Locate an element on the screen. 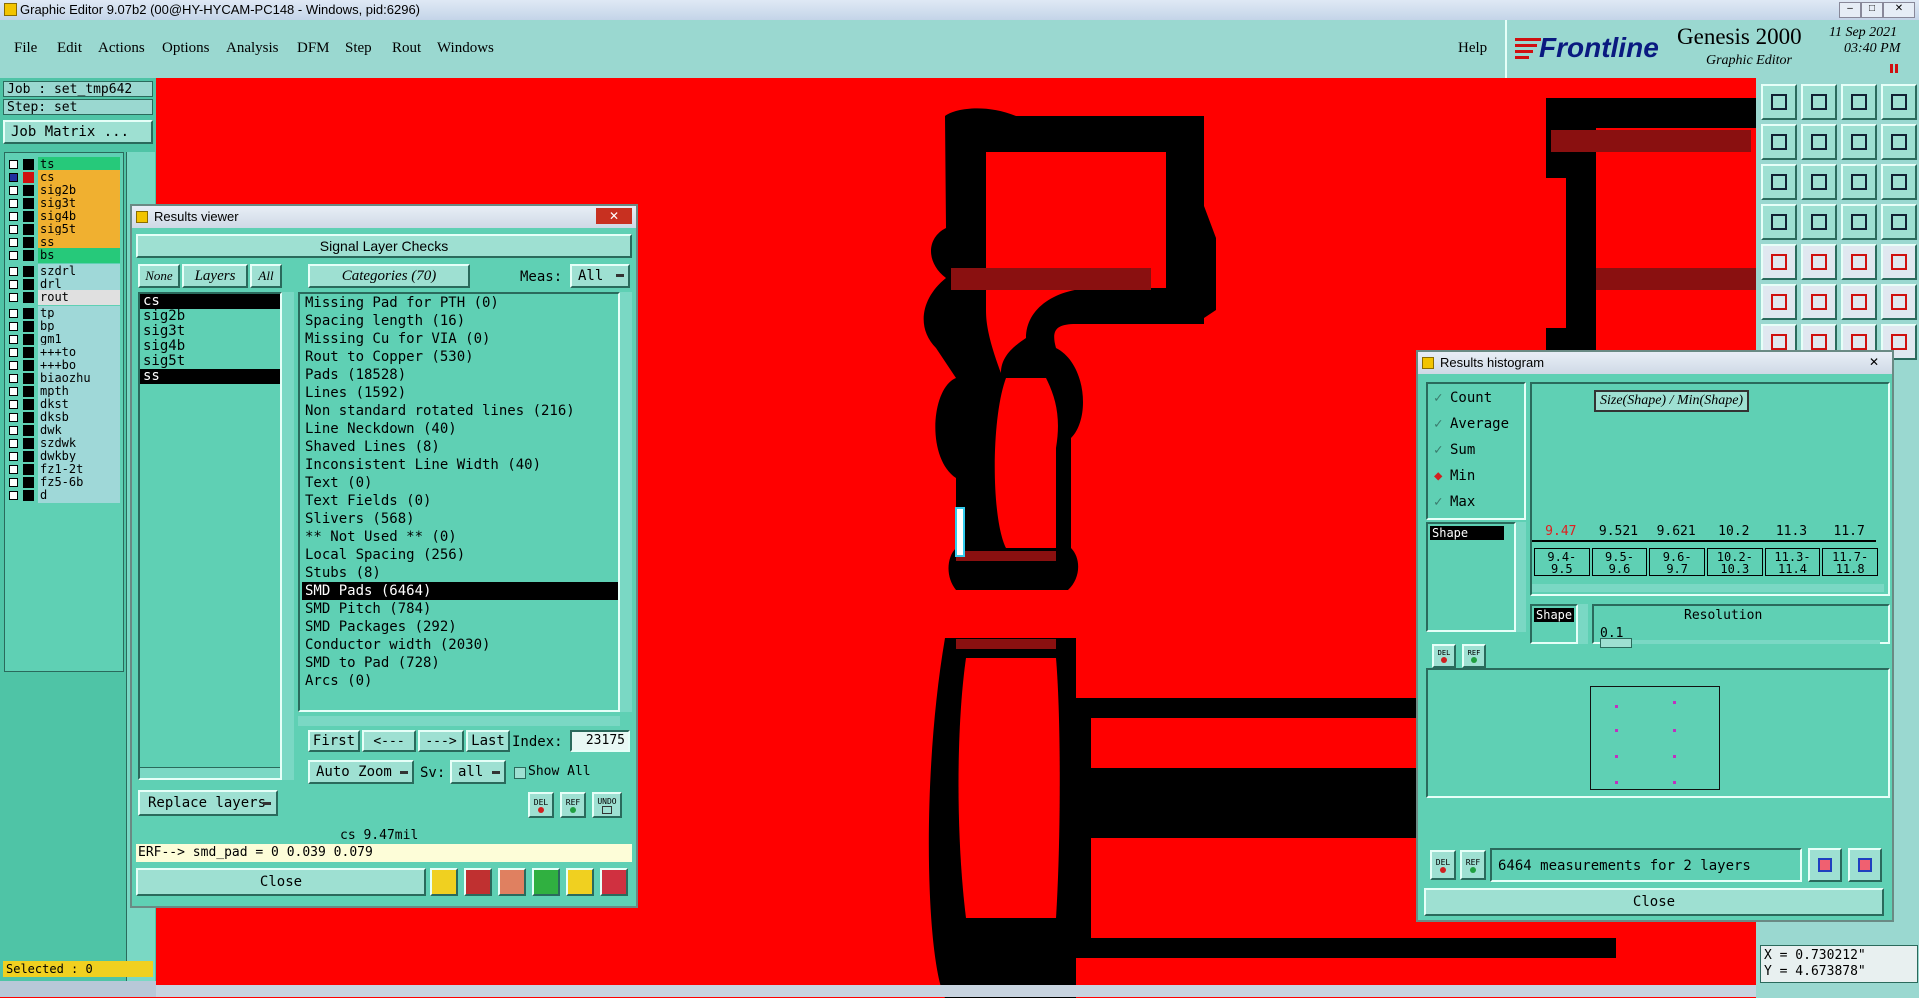  tool-link-icon is located at coordinates (1899, 302).